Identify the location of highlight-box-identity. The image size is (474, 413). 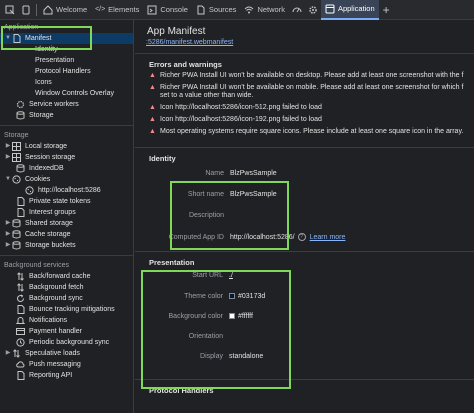
(229, 215).